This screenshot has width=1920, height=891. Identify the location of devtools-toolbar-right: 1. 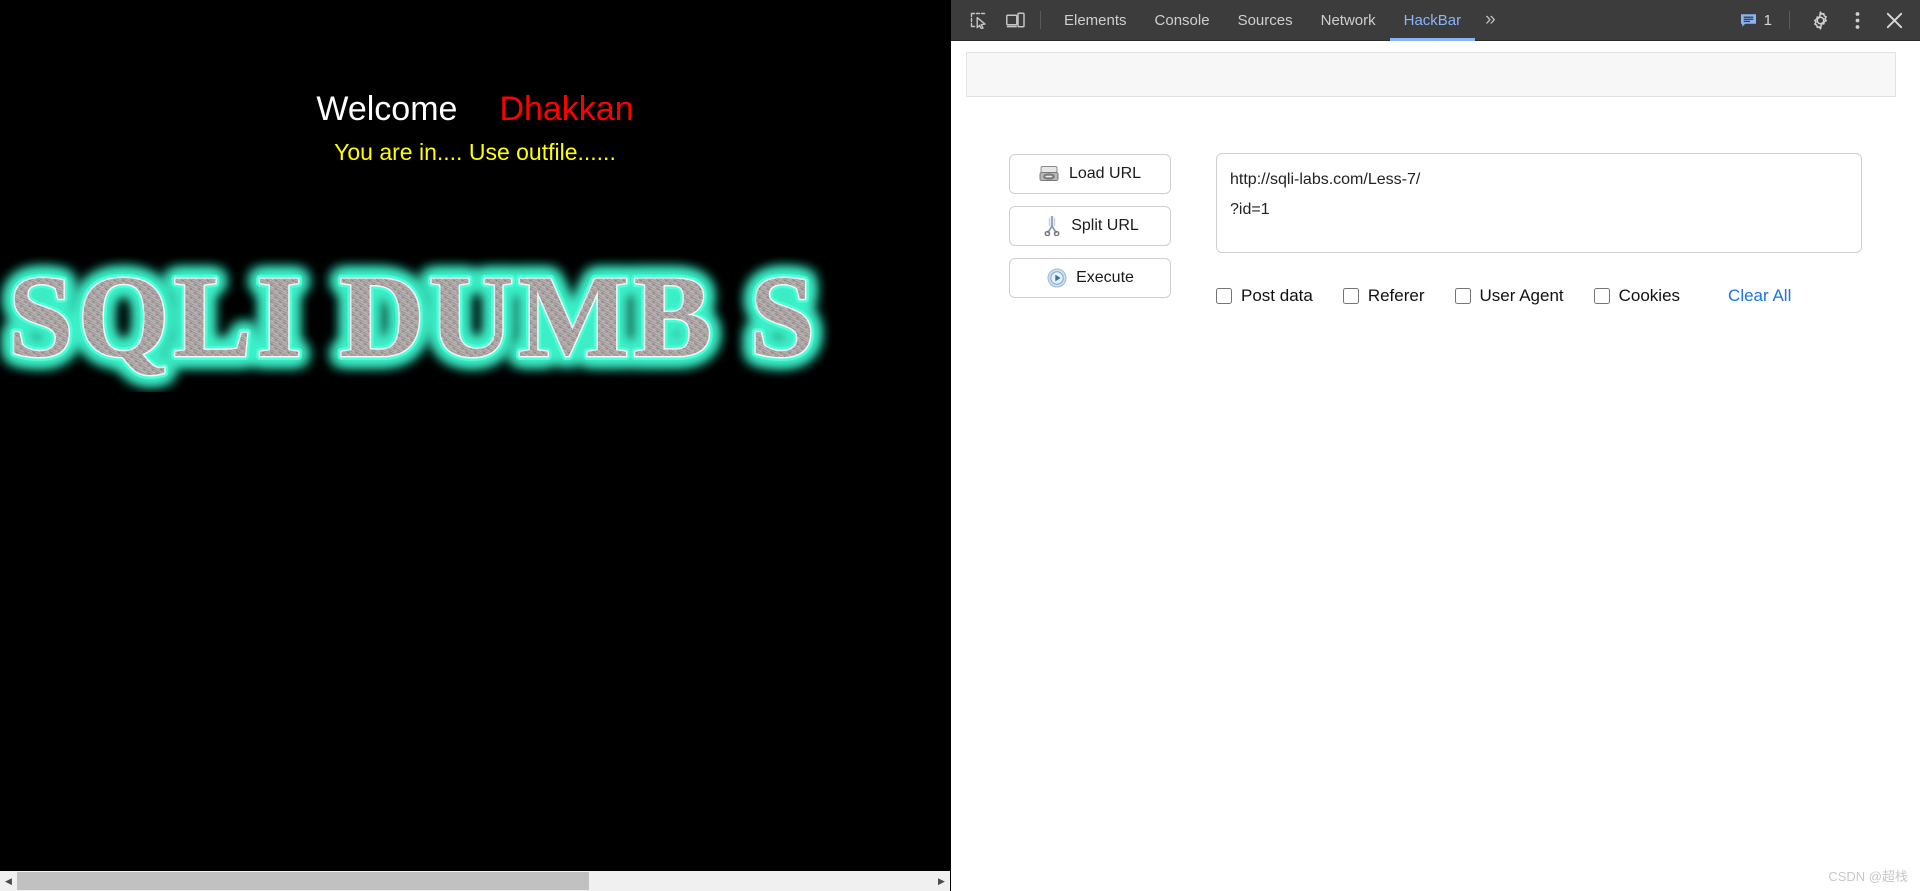
(1826, 20).